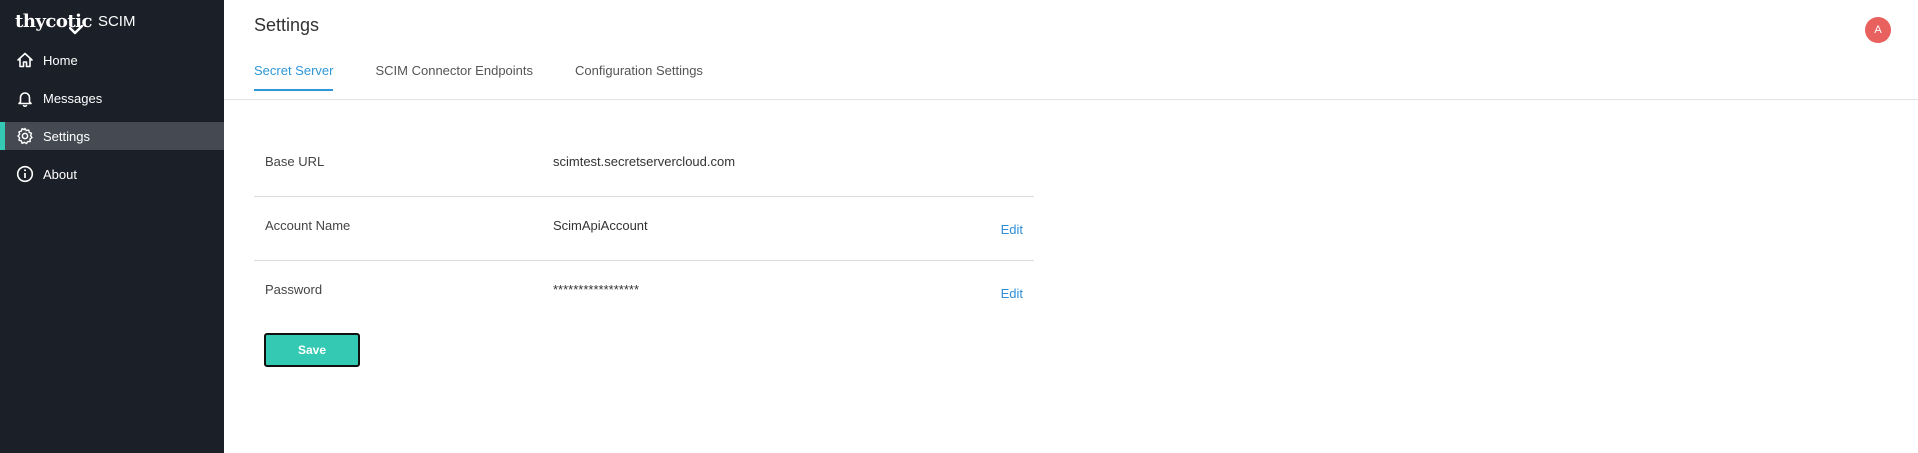 This screenshot has width=1918, height=453. I want to click on tab-scim-connector-endpoints: SCIM Connector Endpoints, so click(454, 77).